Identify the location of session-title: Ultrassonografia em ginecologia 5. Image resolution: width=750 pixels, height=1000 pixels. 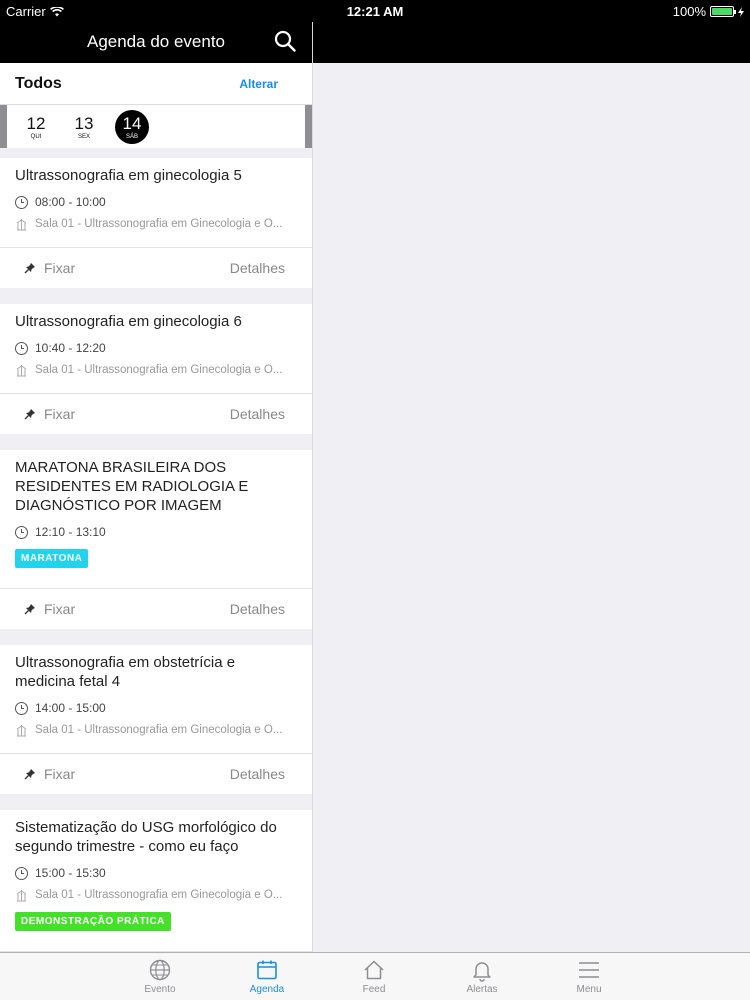
(128, 175).